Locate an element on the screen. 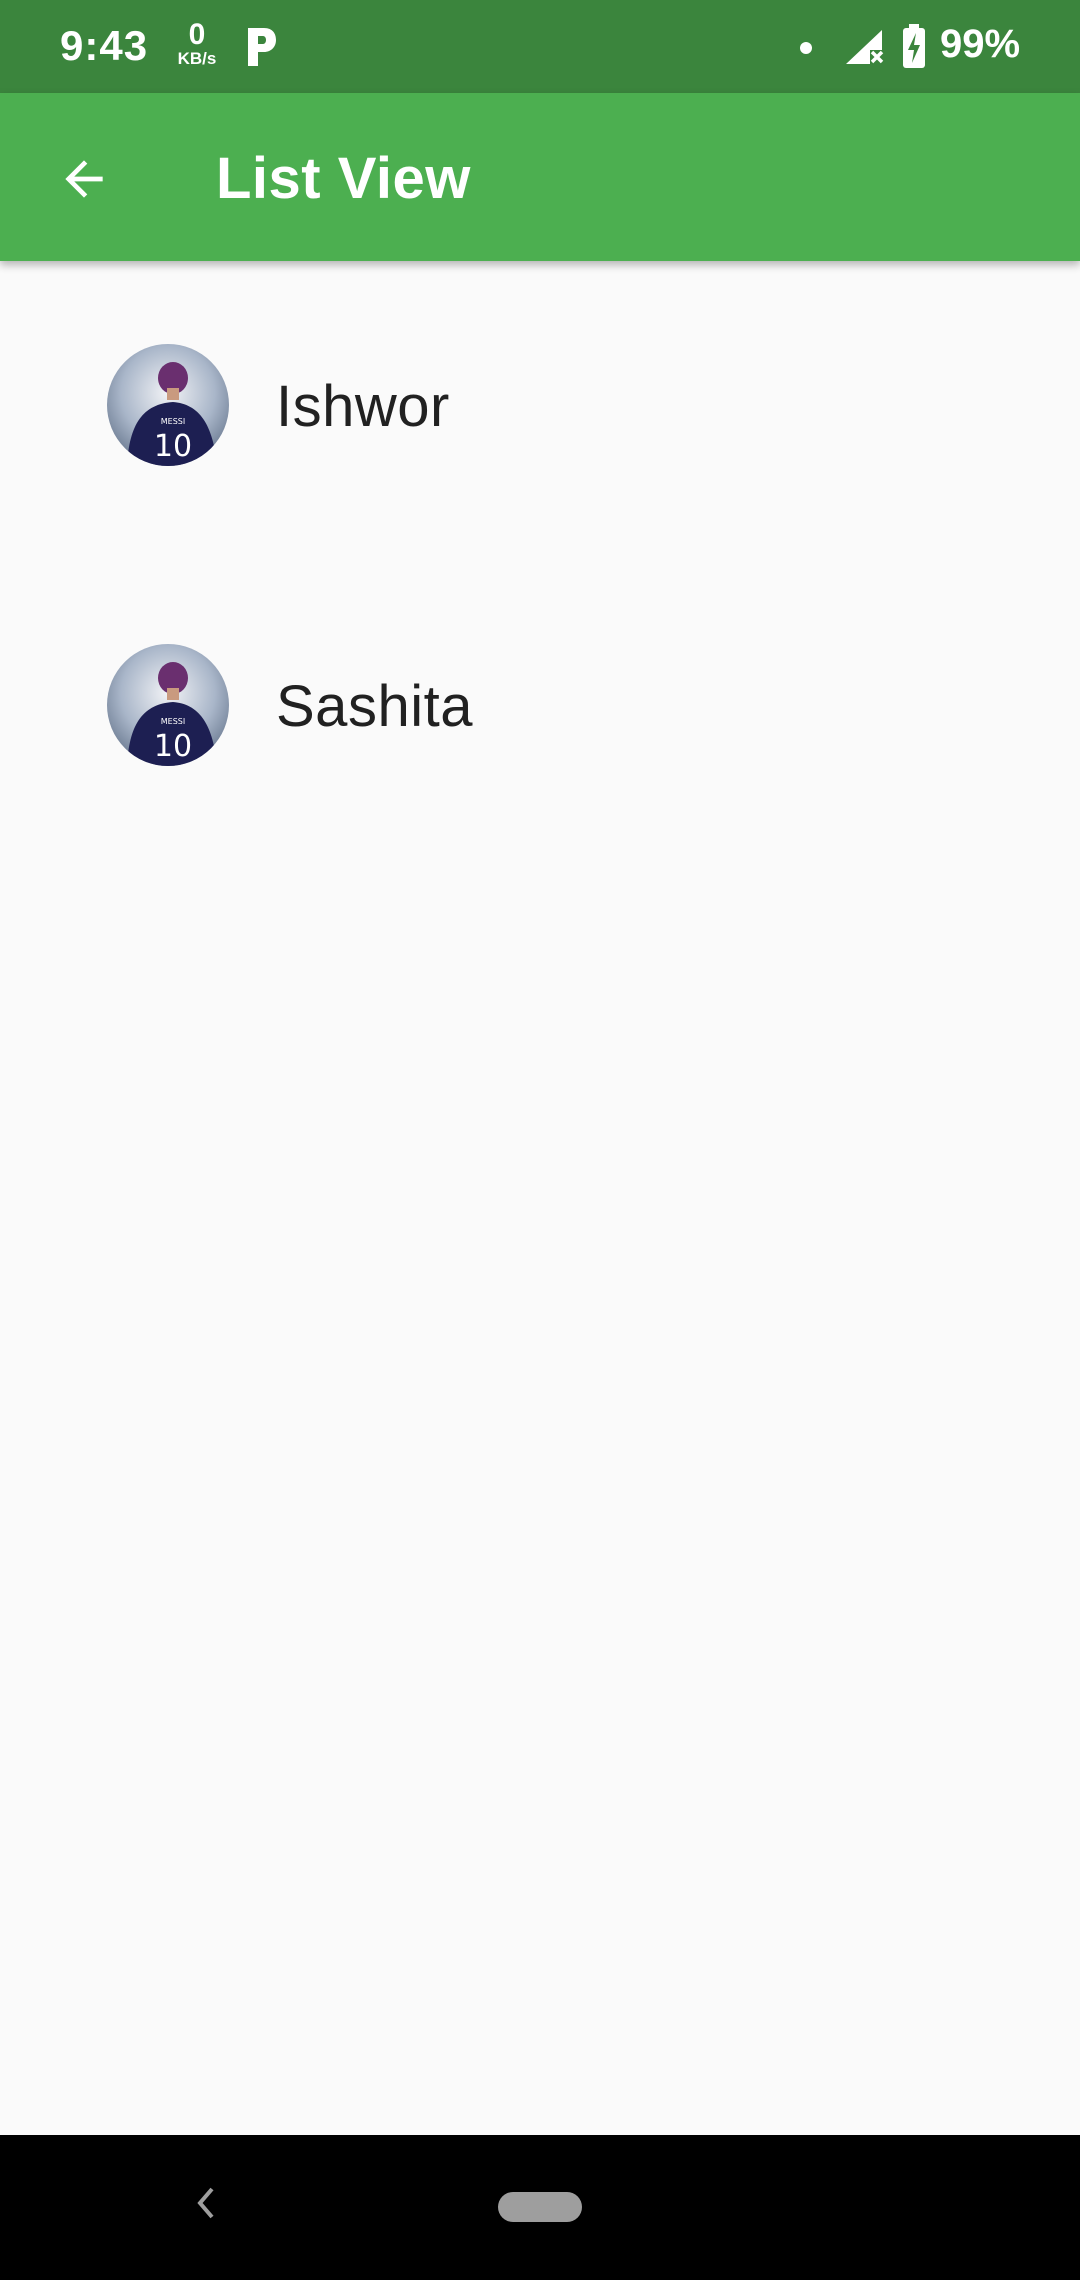  back-button is located at coordinates (84, 179).